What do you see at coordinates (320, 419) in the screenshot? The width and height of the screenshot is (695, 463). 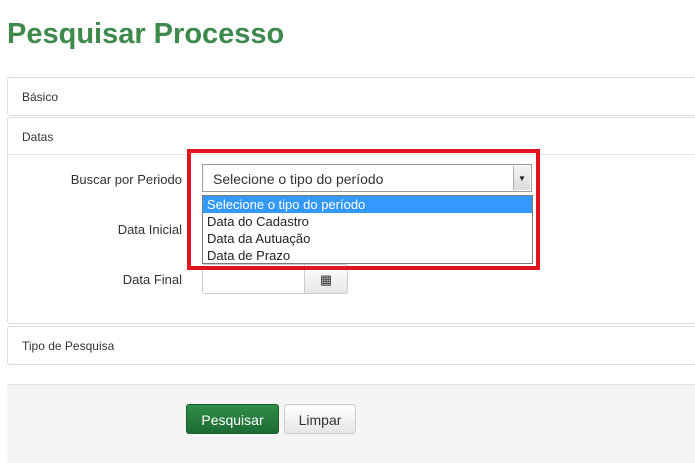 I see `limpar-button: Limpar` at bounding box center [320, 419].